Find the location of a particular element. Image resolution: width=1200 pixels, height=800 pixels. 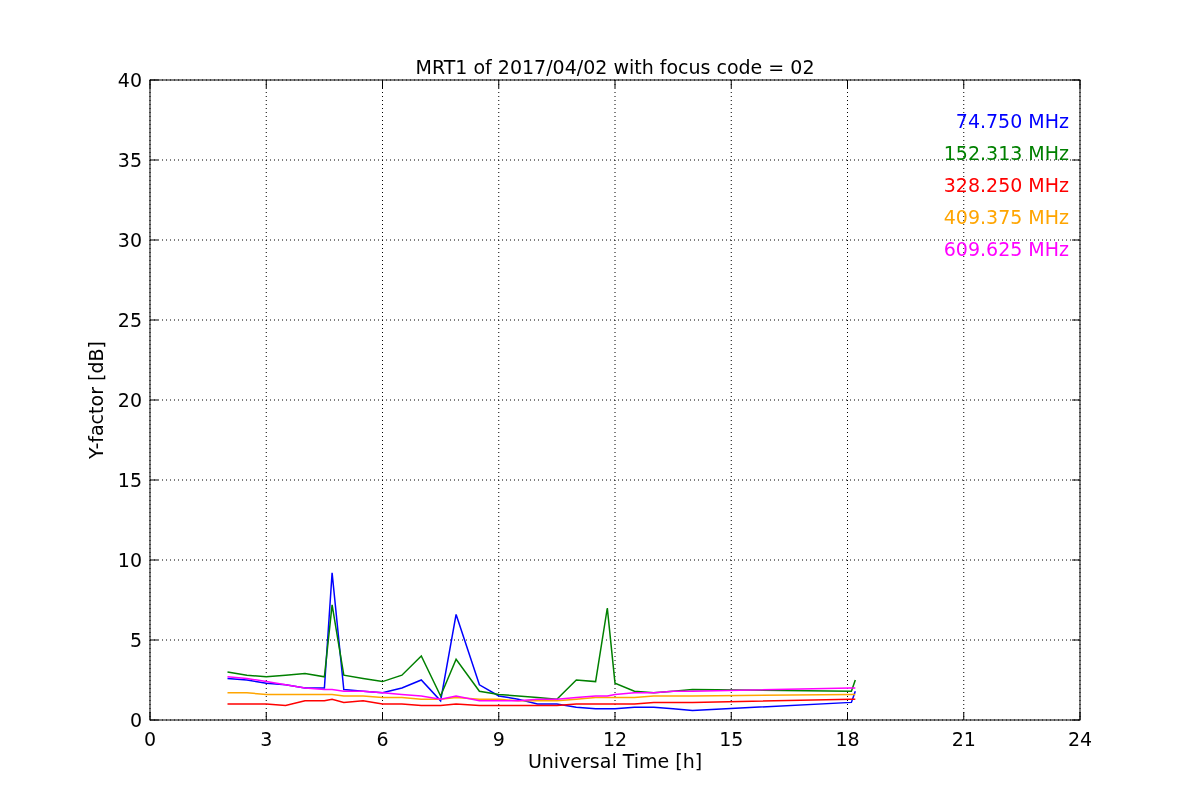

tick-label: 30 is located at coordinates (129, 240).